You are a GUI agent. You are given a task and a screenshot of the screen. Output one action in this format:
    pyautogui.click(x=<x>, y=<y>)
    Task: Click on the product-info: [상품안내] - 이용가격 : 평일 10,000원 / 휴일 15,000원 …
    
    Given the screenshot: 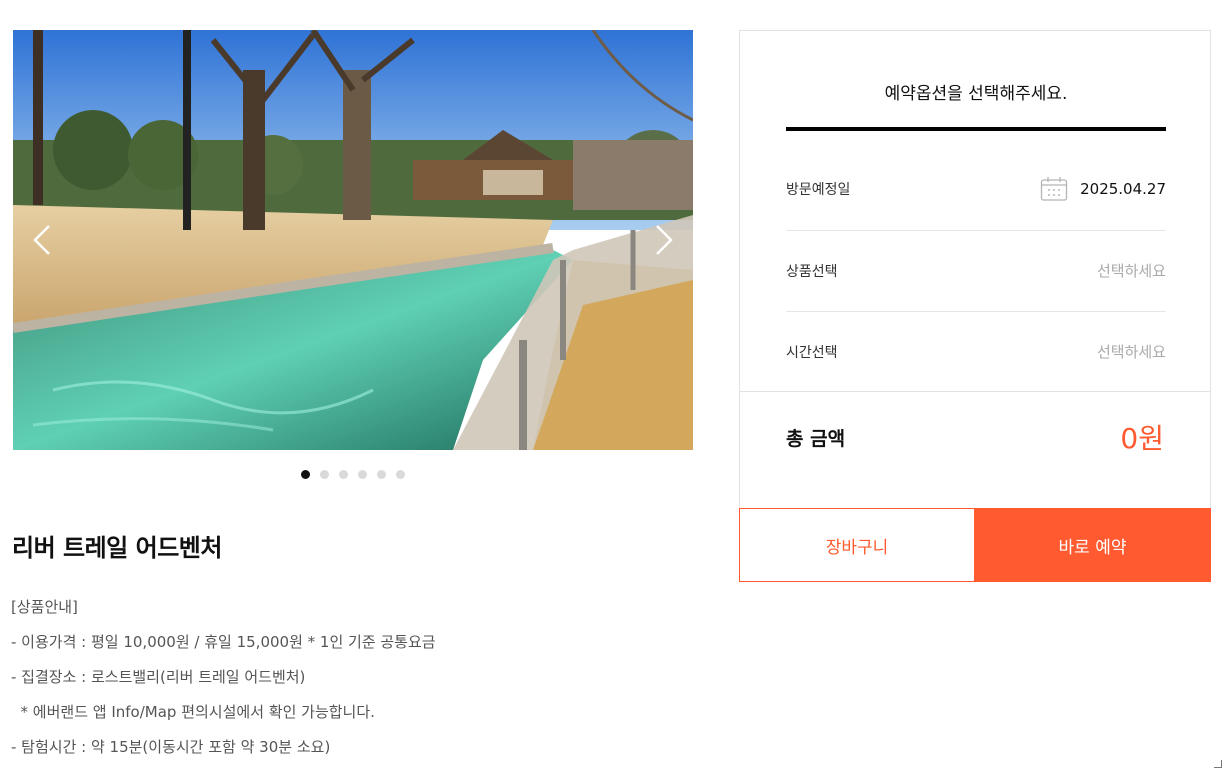 What is the action you would take?
    pyautogui.click(x=223, y=683)
    